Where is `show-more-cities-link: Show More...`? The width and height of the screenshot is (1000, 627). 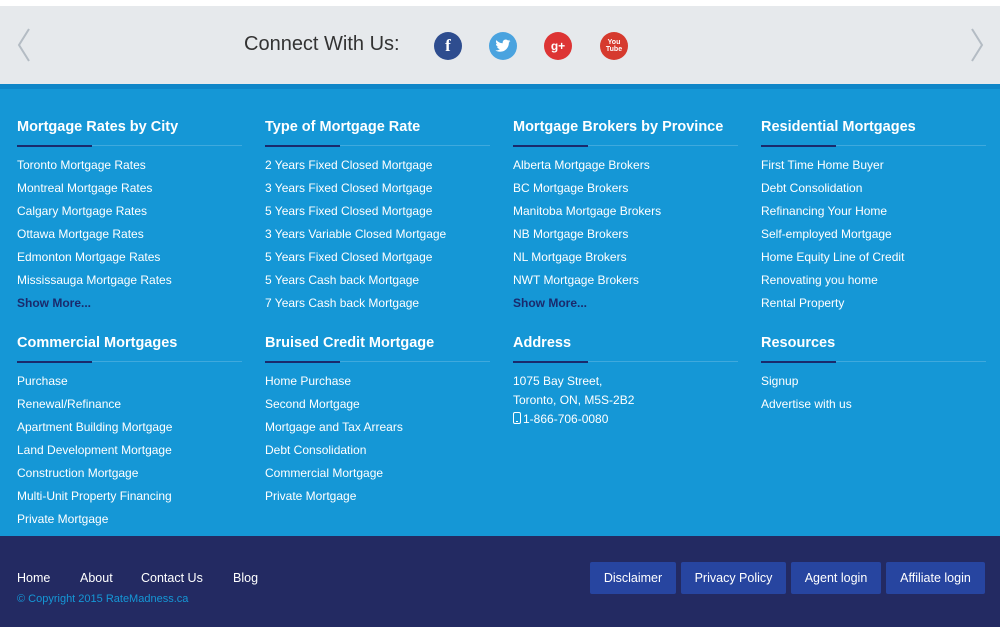
show-more-cities-link: Show More... is located at coordinates (54, 303).